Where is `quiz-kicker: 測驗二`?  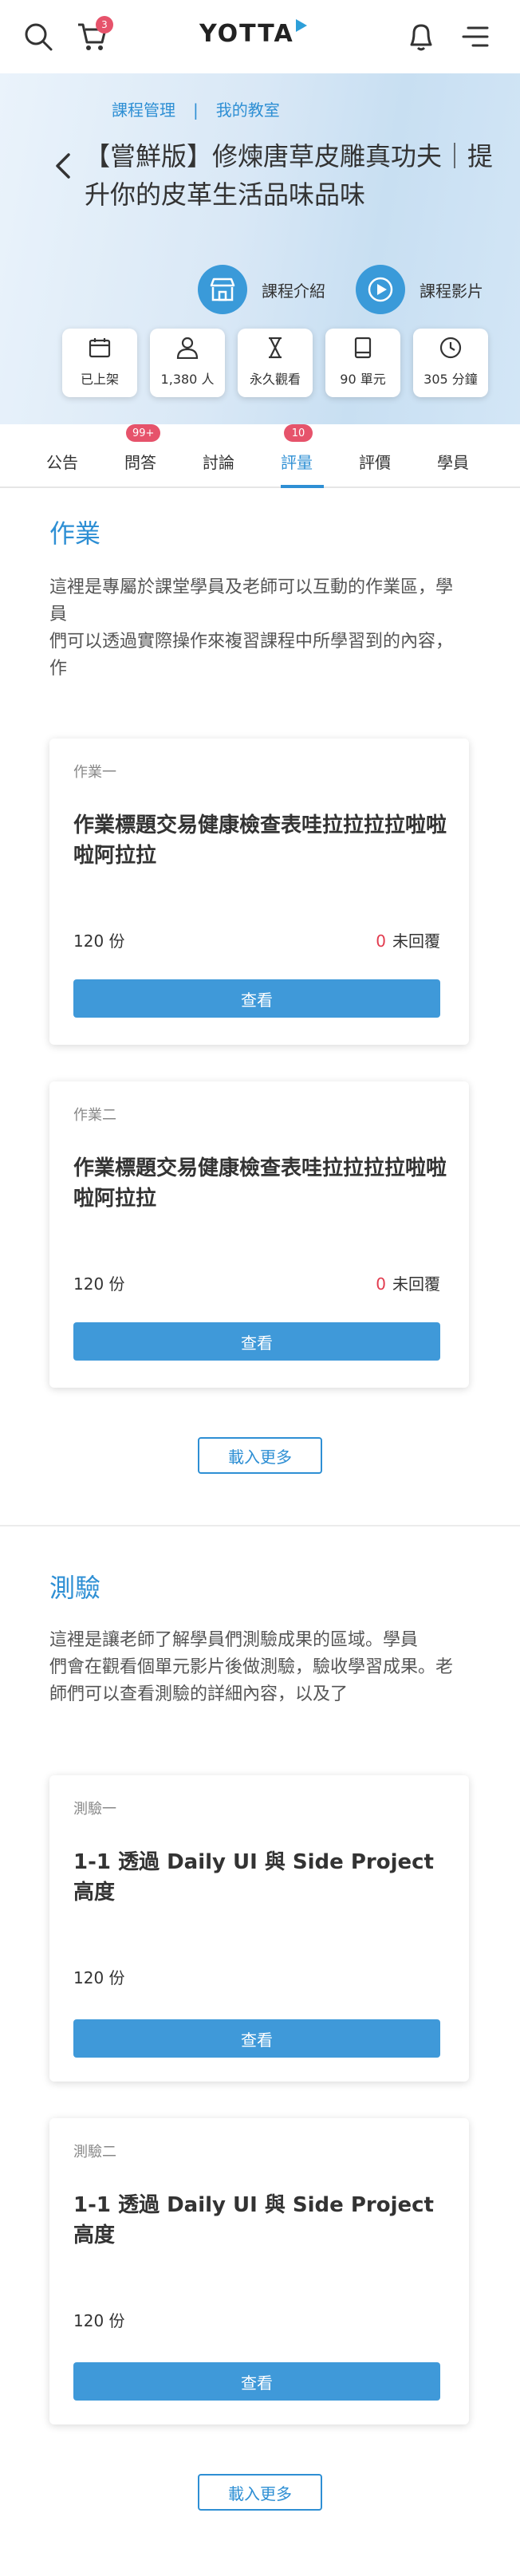
quiz-kicker: 測驗二 is located at coordinates (94, 2152).